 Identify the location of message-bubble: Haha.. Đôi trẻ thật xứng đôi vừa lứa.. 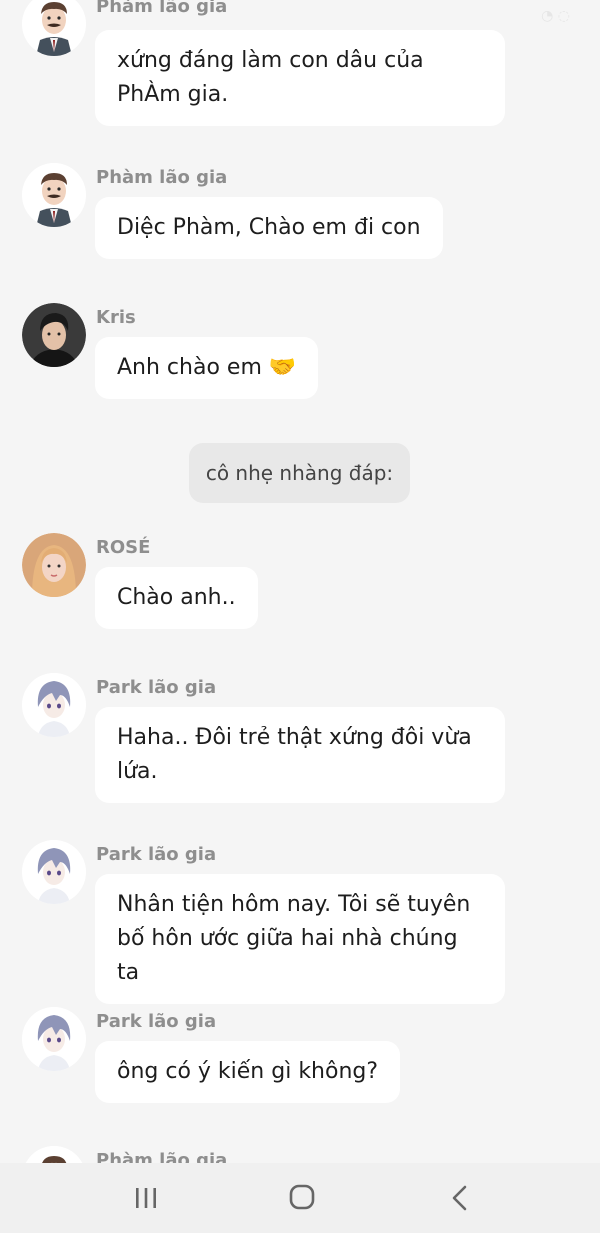
(300, 755).